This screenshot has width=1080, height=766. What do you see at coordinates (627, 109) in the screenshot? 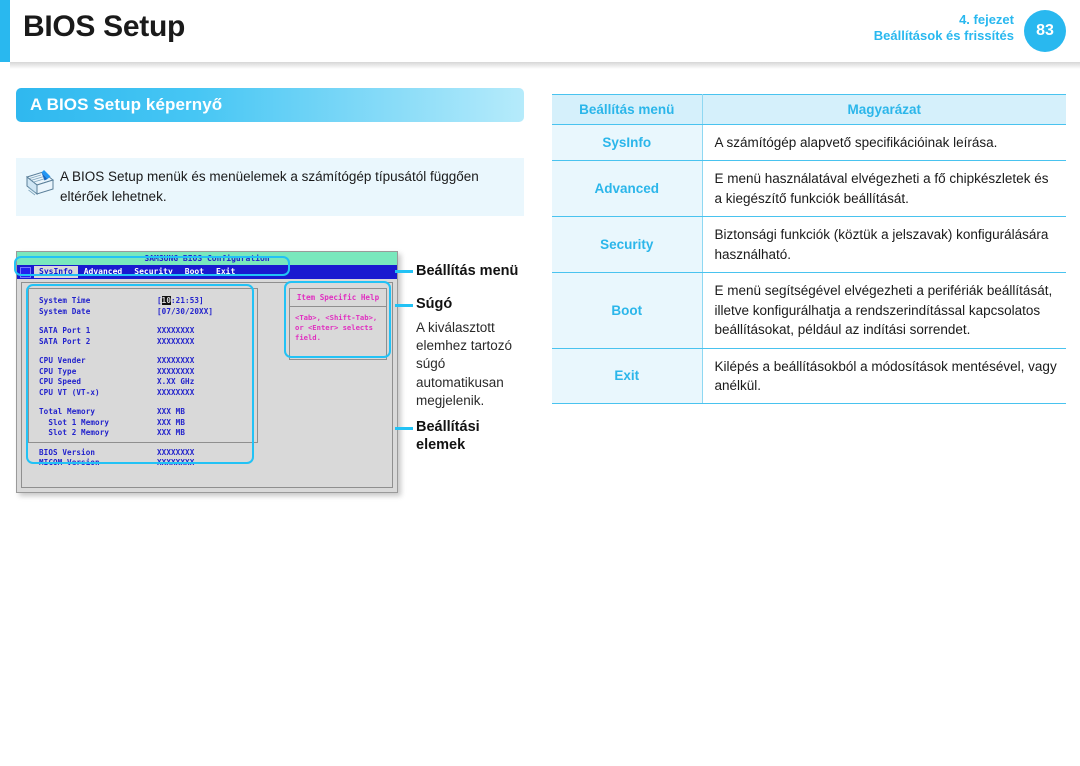
I see `table-header-menu: Beállítás menü` at bounding box center [627, 109].